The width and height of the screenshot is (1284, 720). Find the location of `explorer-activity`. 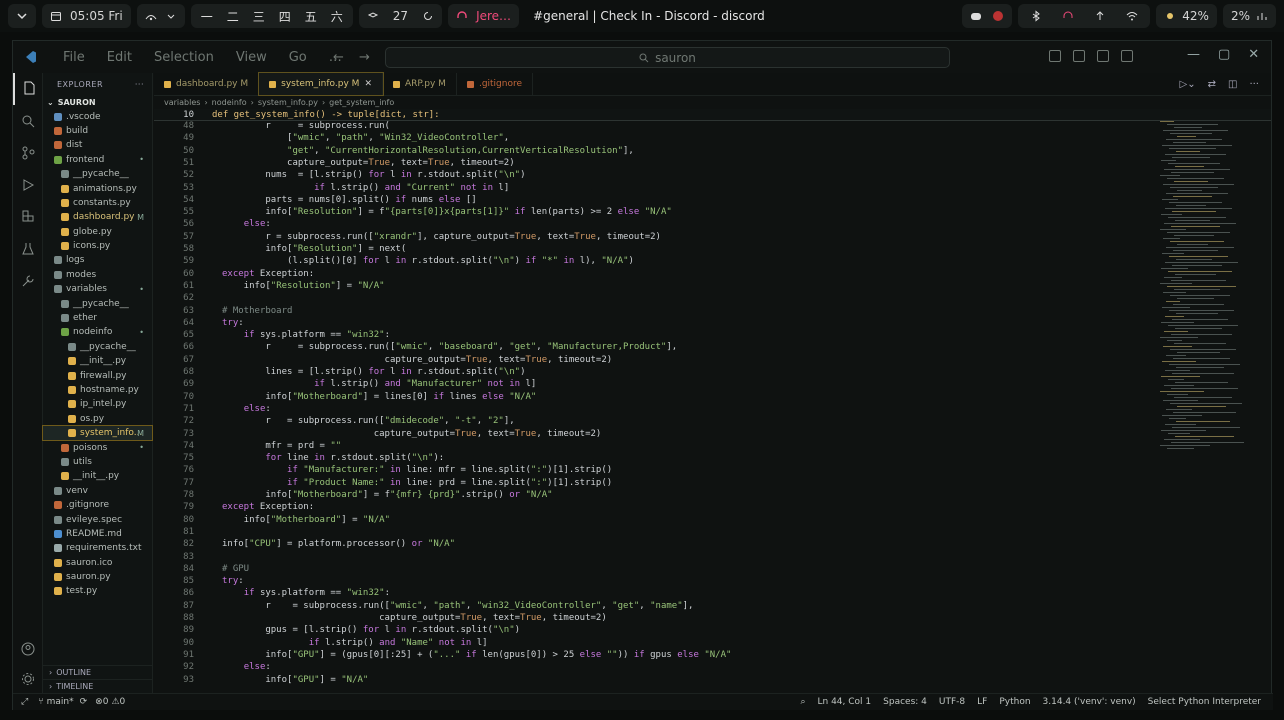

explorer-activity is located at coordinates (28, 89).